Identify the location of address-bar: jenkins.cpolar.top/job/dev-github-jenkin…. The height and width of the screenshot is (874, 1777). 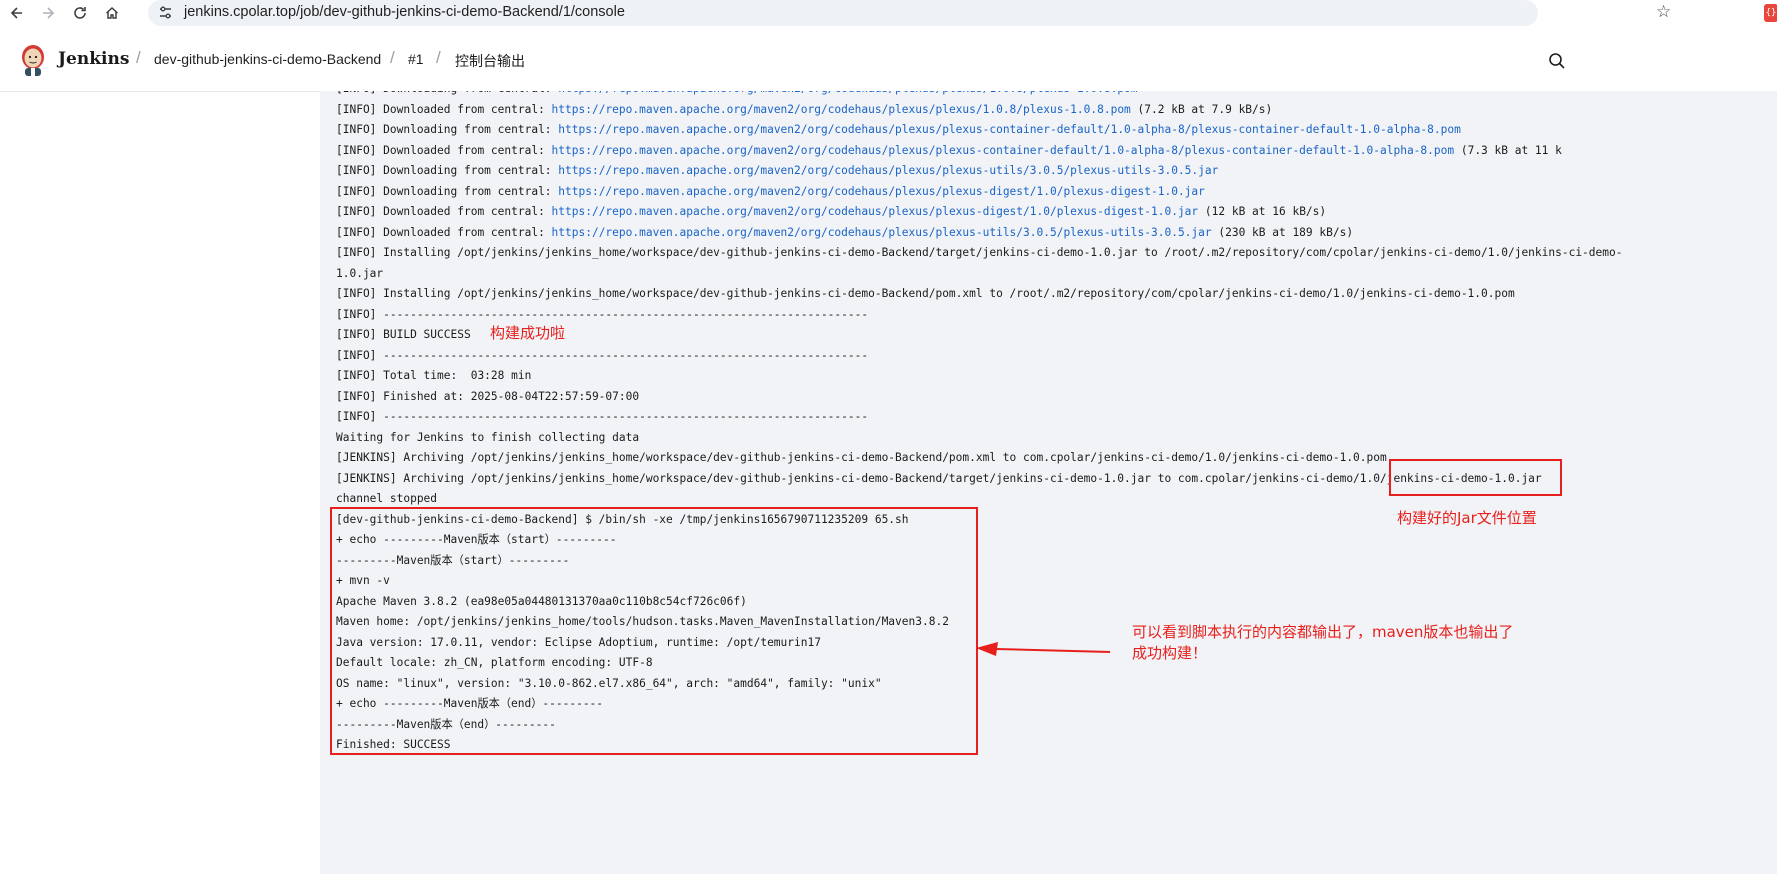
(909, 13).